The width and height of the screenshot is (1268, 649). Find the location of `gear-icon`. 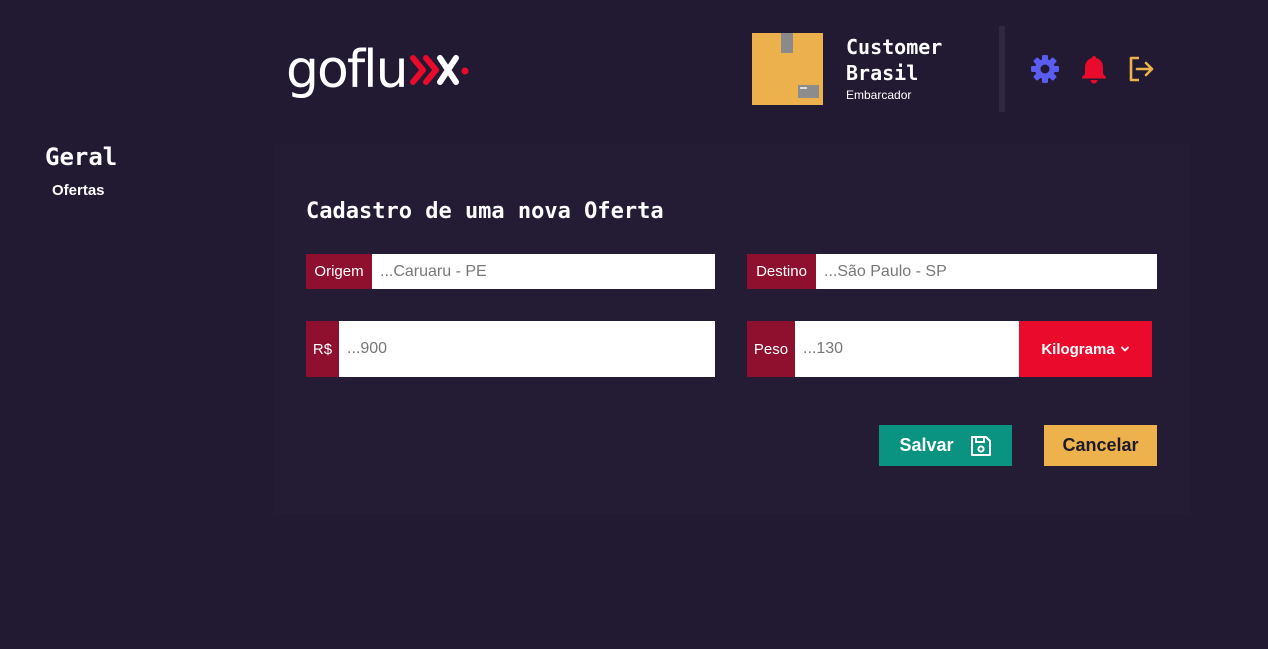

gear-icon is located at coordinates (1045, 69).